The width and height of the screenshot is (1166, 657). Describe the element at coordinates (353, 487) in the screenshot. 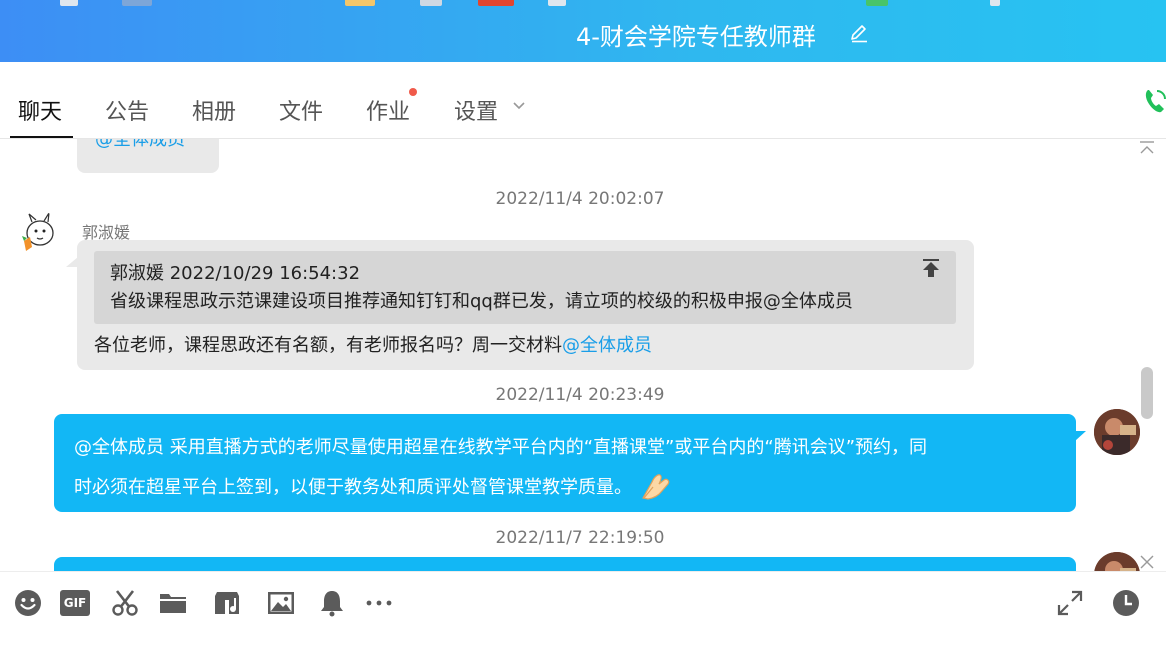

I see `message-text-line2: 时必须在超星平台上签到，以便于教务处和质评处督管课堂教学质量。` at that location.